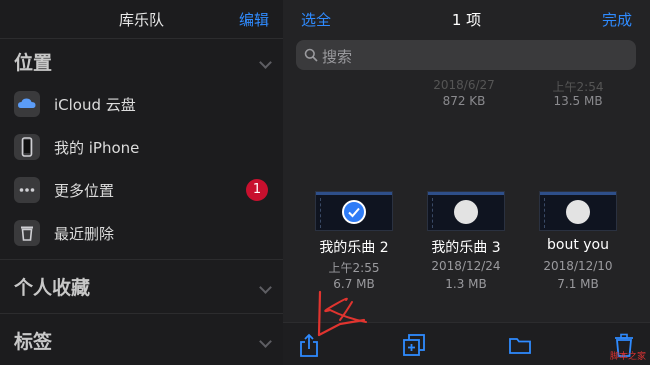 The height and width of the screenshot is (365, 650). I want to click on sidebar-item-more-locations: 更多位置 1, so click(145, 190).